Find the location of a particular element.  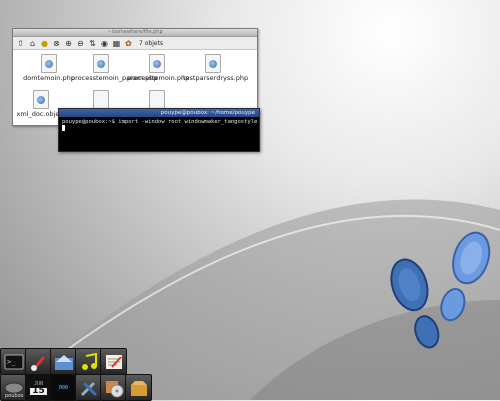

editor-launcher is located at coordinates (38, 361).